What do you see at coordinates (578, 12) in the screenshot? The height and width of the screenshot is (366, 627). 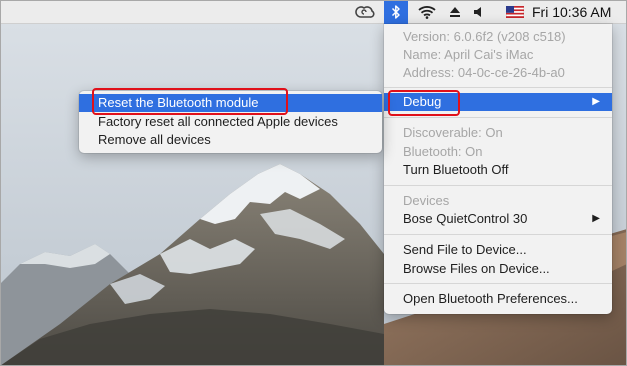 I see `menu-bar-clock: Fri 10:36 AM` at bounding box center [578, 12].